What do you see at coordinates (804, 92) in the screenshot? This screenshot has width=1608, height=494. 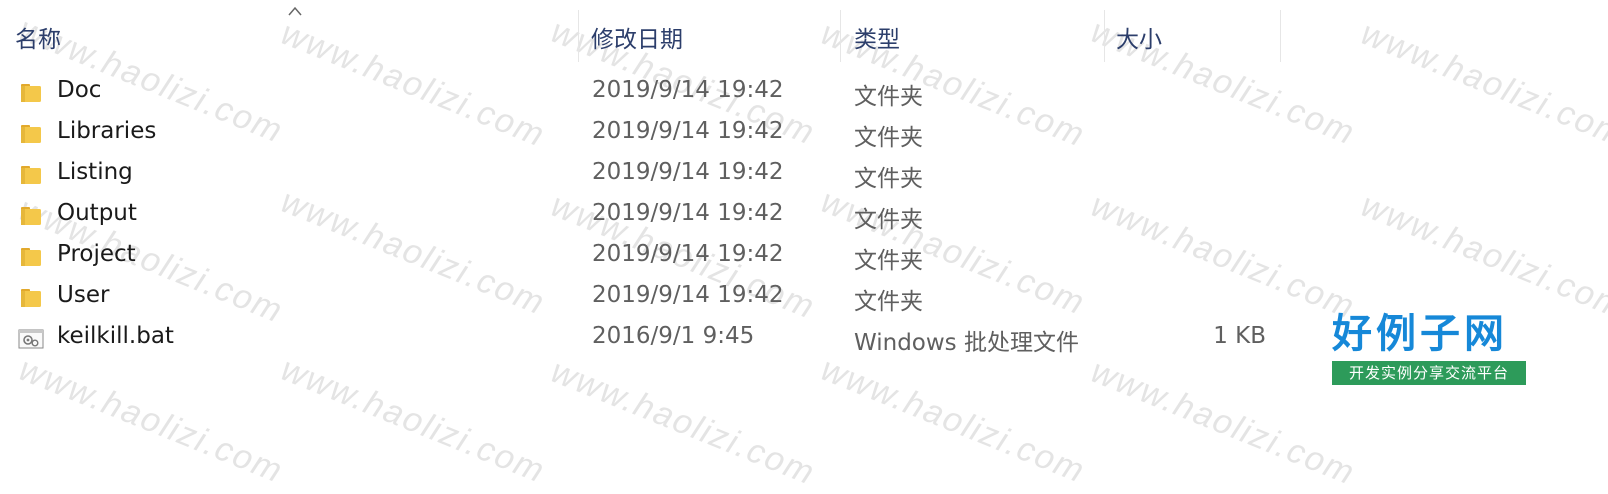 I see `file-row: Doc 2019/9/14 19:42 文件夹` at bounding box center [804, 92].